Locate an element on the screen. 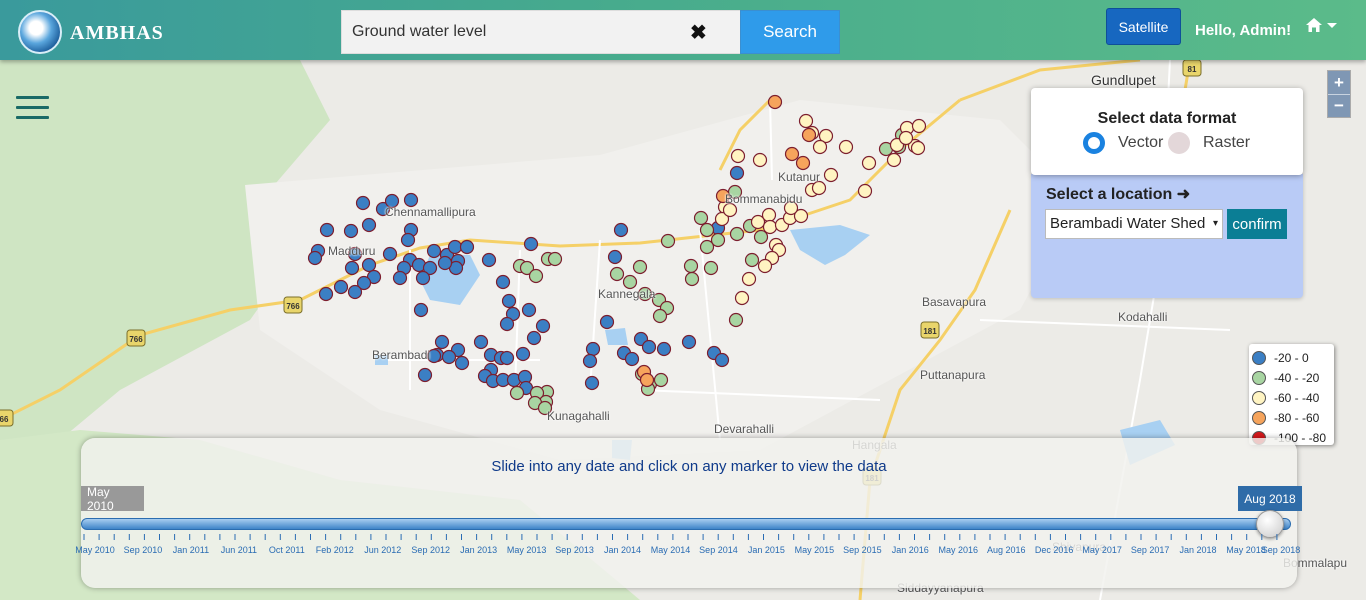 The image size is (1366, 600). timeline-tick-label: Jan 2015 is located at coordinates (766, 550).